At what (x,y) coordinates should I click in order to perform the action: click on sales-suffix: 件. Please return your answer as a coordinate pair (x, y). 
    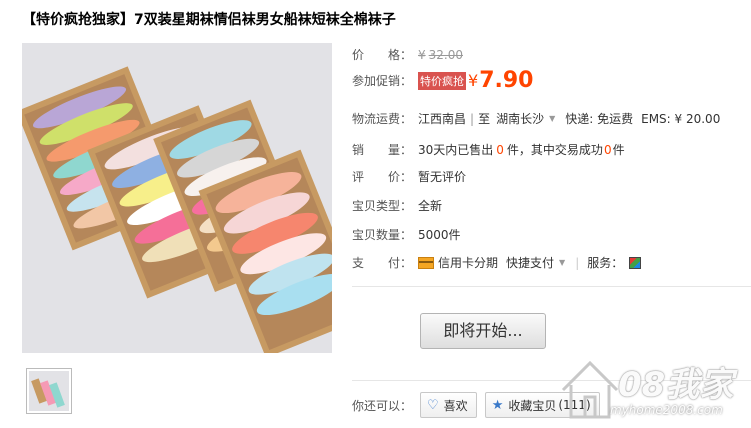
    Looking at the image, I should click on (618, 150).